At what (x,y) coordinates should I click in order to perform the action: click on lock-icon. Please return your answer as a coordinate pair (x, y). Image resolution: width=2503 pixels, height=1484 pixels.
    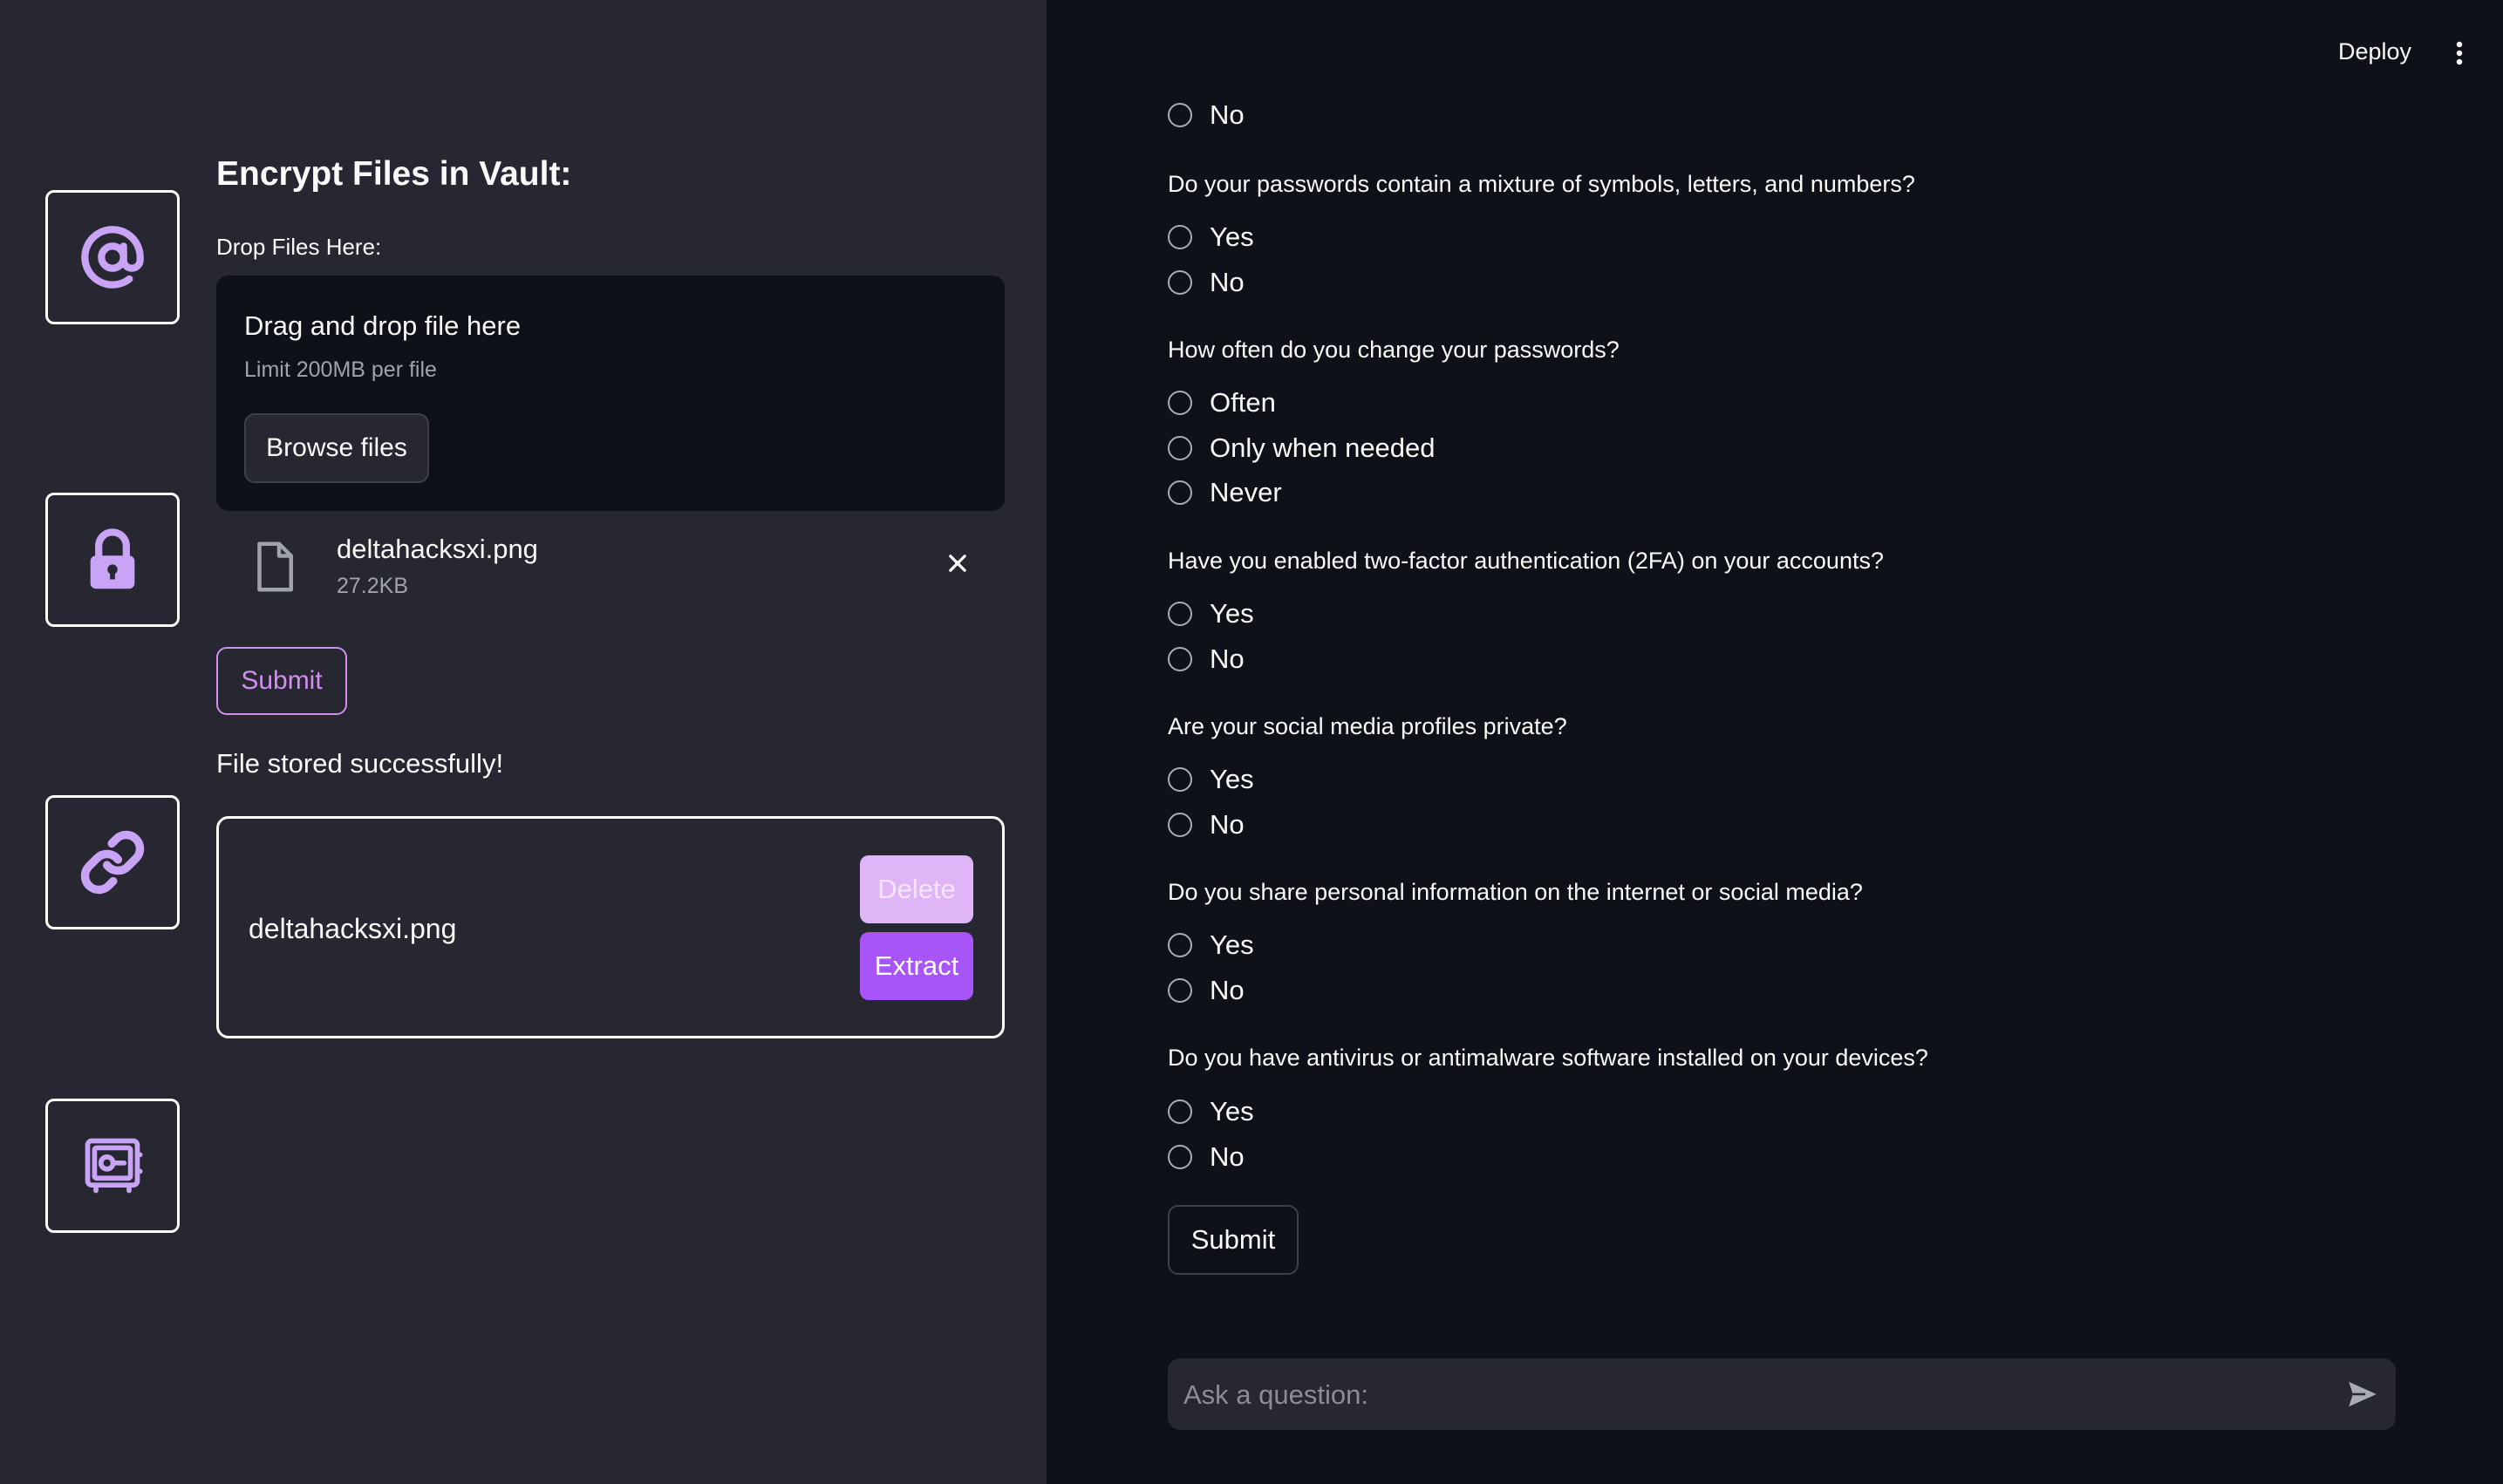
    Looking at the image, I should click on (112, 558).